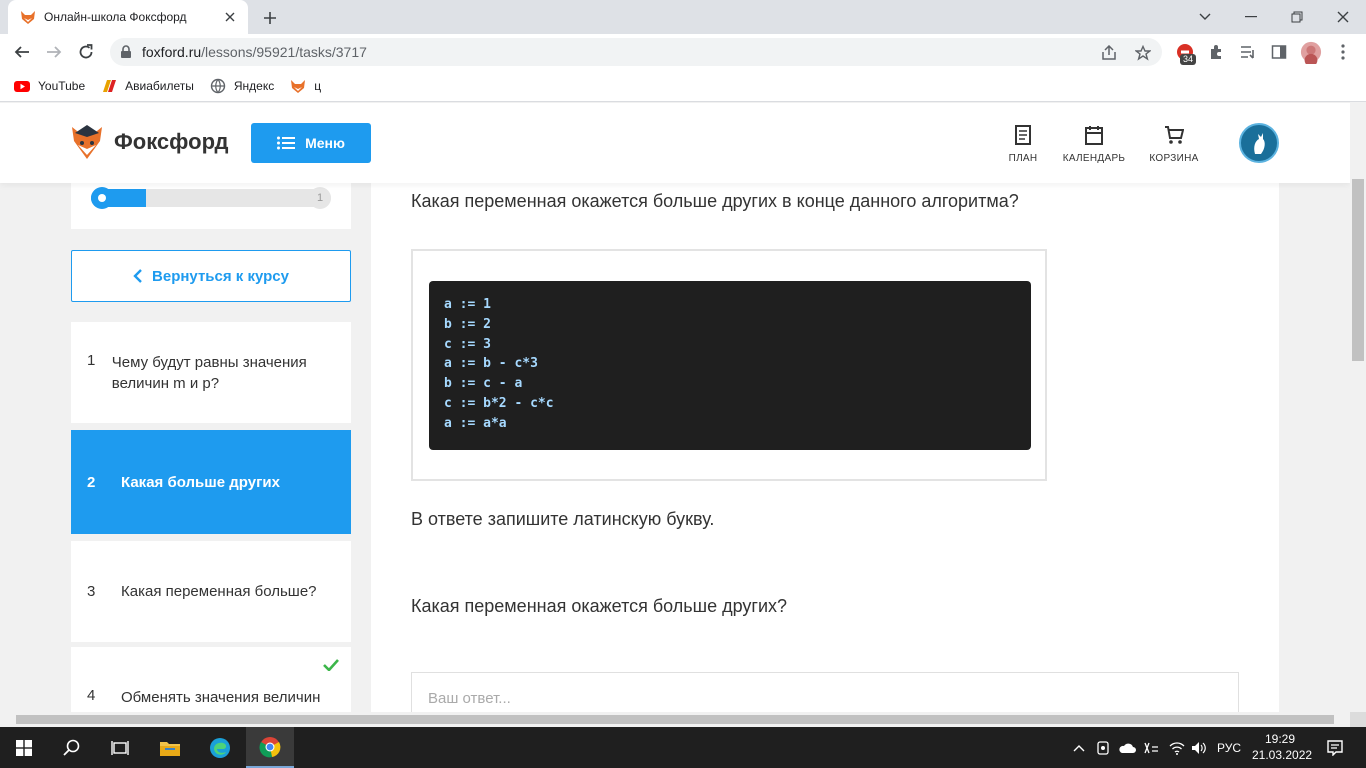  I want to click on answer-prompt: Какая переменная окажется больше других?, so click(599, 606).